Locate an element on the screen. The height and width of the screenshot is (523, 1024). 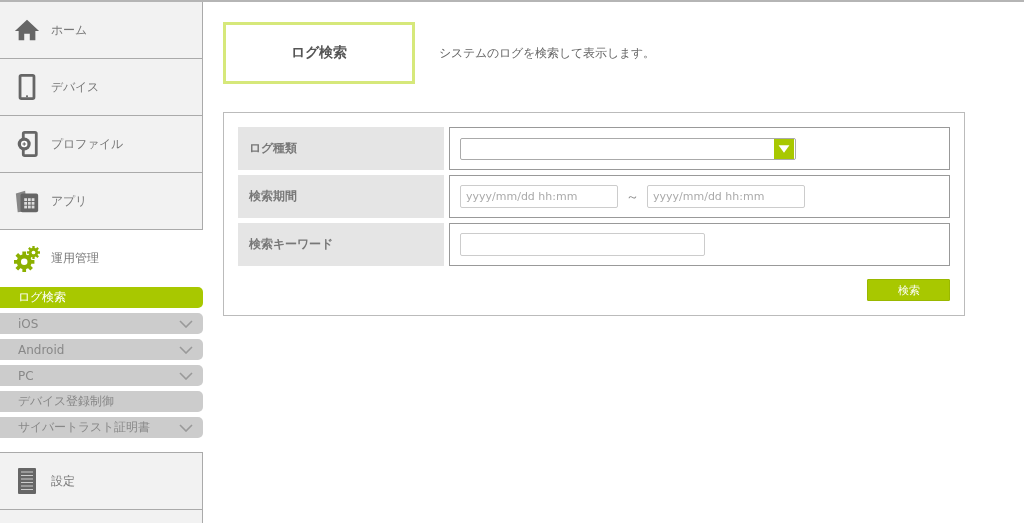
document-icon is located at coordinates (27, 481).